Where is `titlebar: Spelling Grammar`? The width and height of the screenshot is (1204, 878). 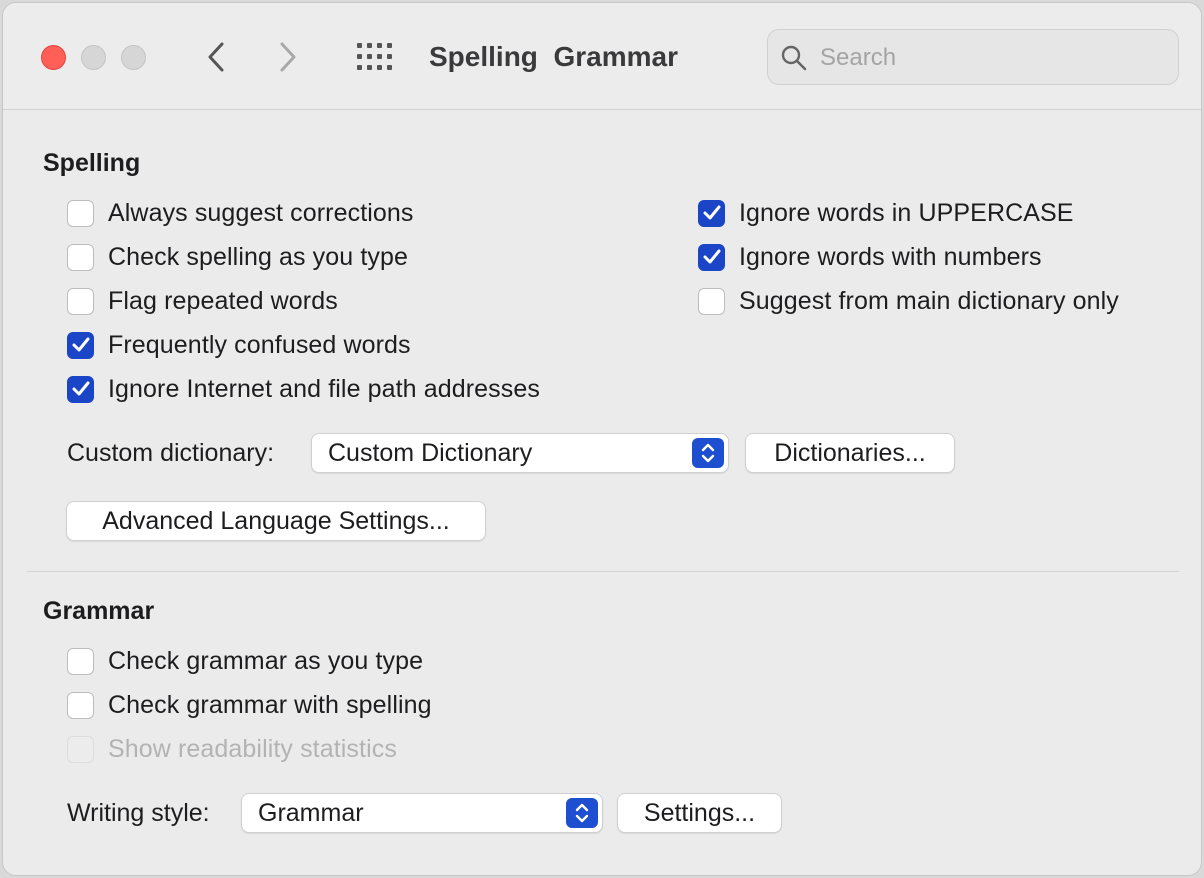
titlebar: Spelling Grammar is located at coordinates (602, 56).